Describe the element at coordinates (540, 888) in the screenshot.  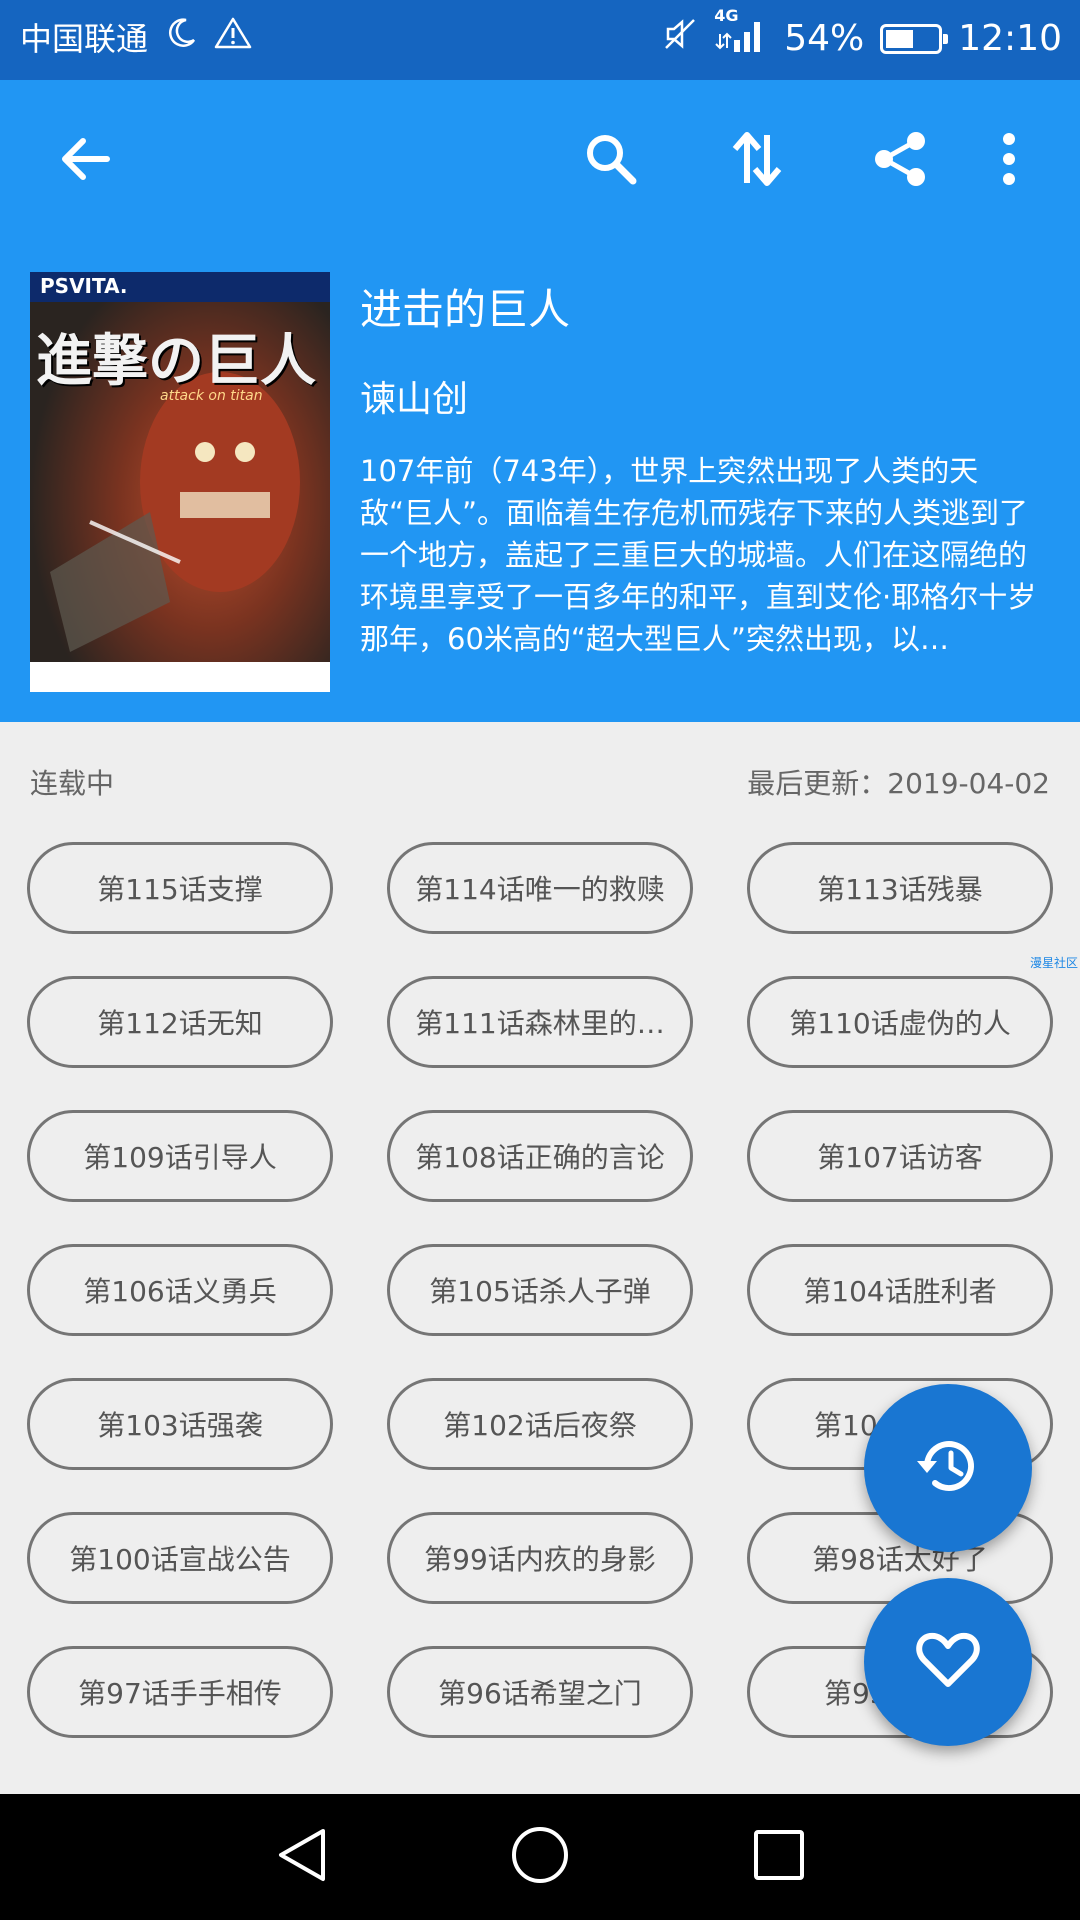
I see `chapter-button: 第114话唯一的救赎` at that location.